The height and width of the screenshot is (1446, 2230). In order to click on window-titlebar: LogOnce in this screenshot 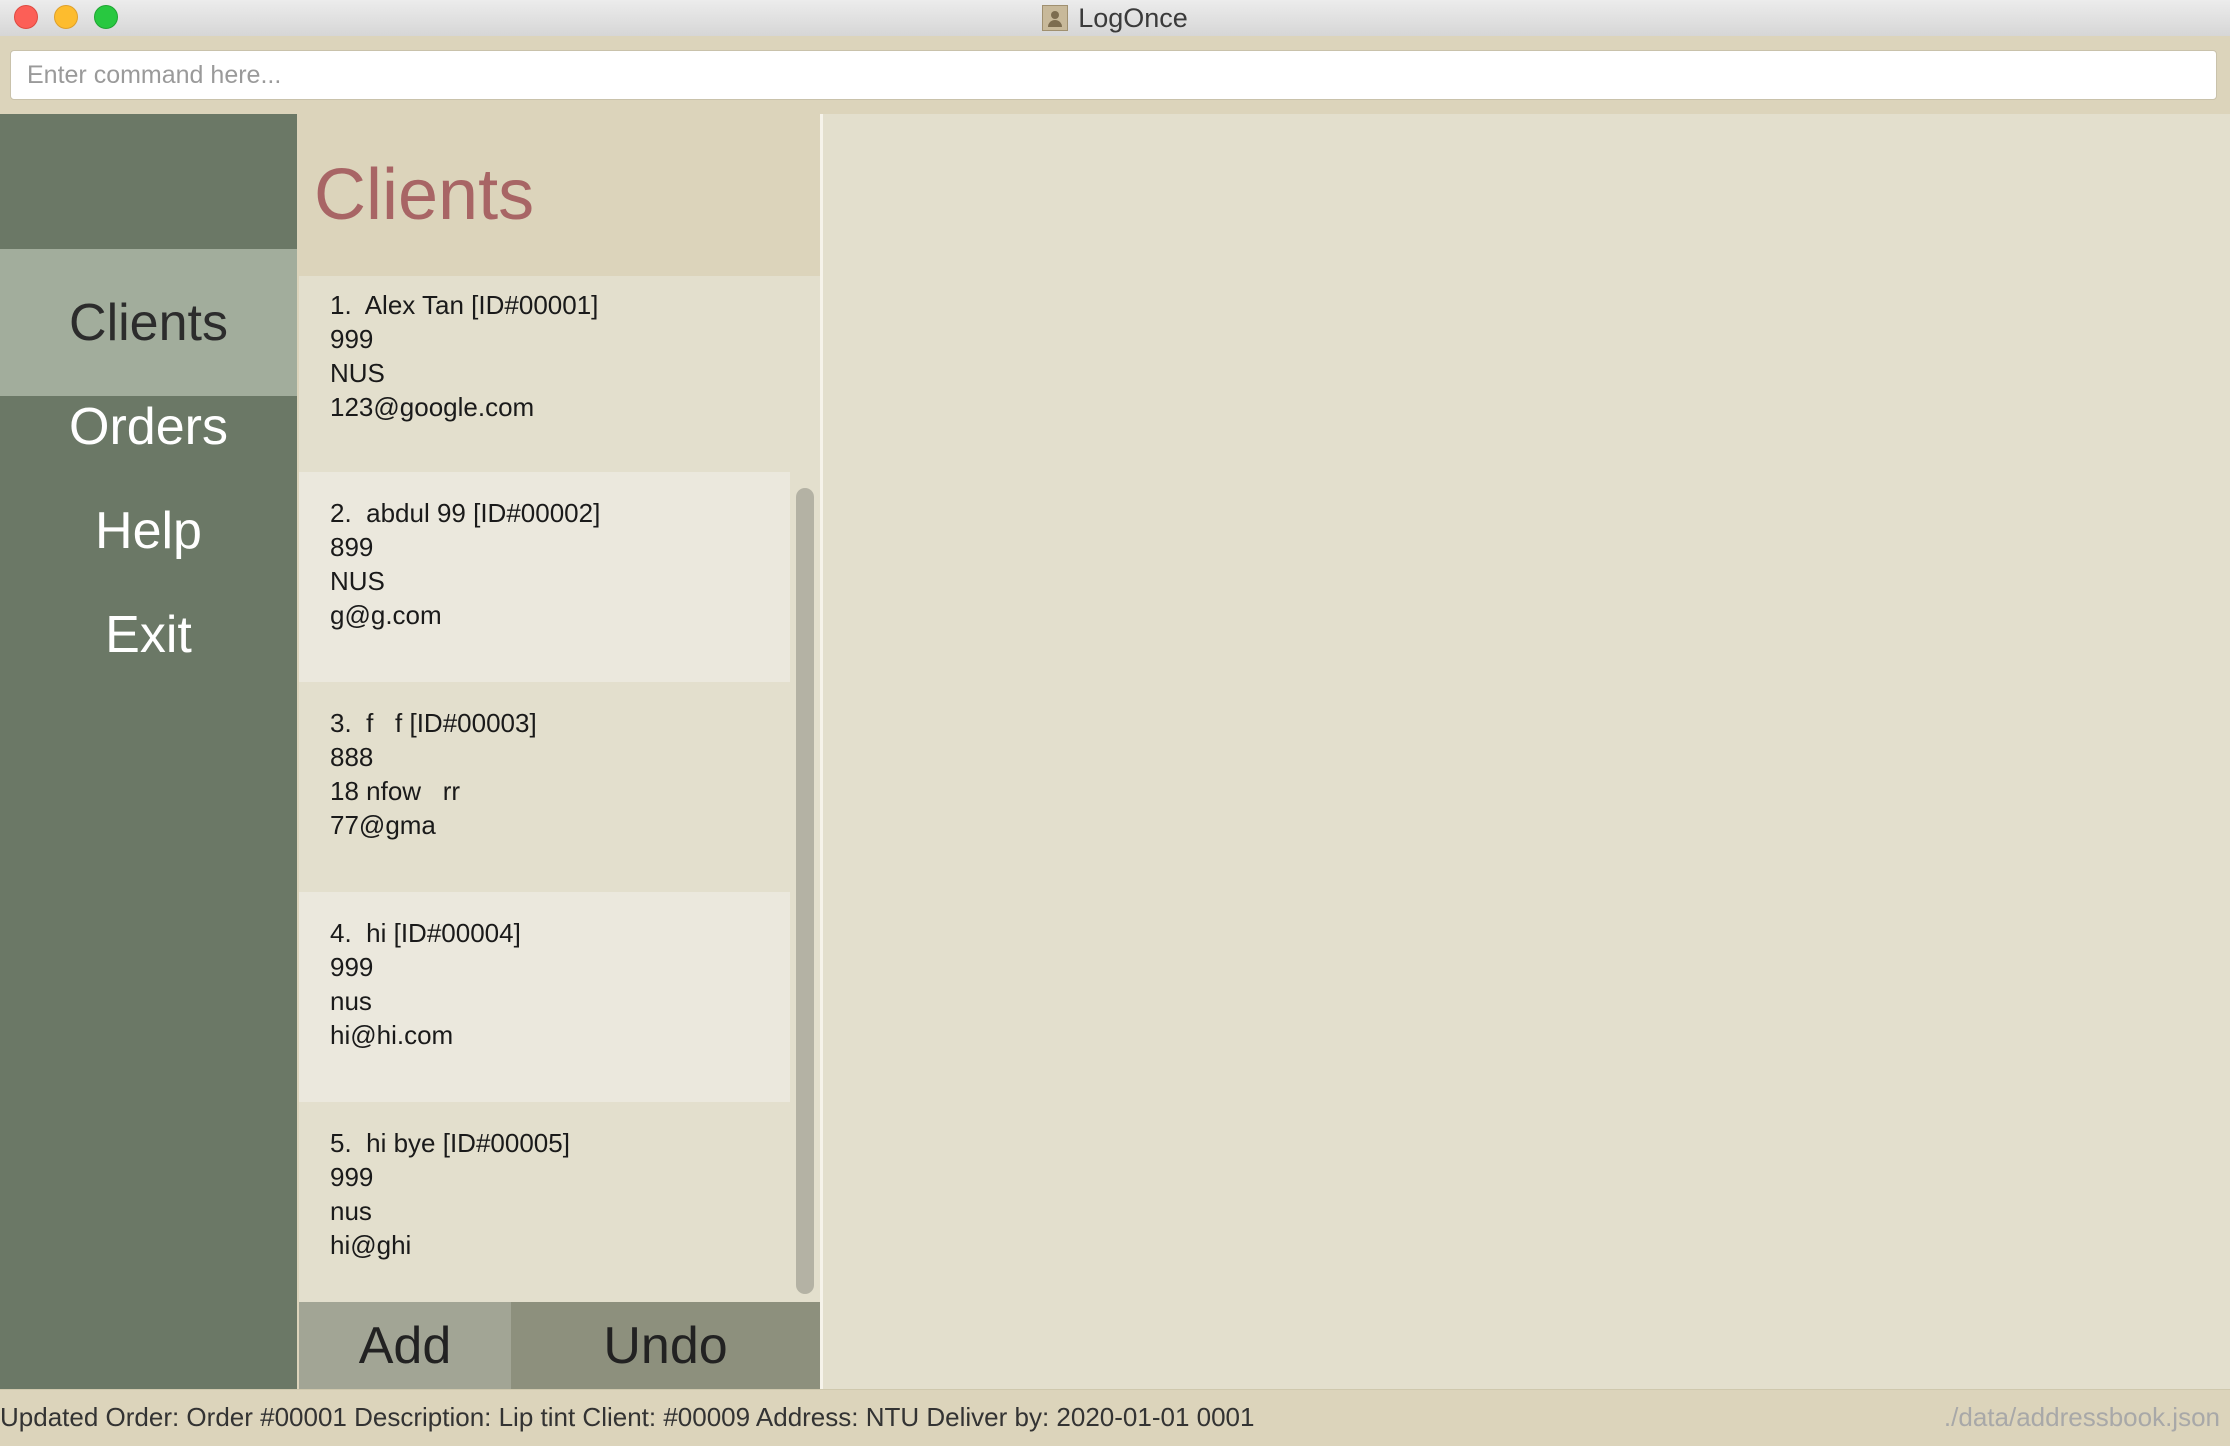, I will do `click(1115, 18)`.